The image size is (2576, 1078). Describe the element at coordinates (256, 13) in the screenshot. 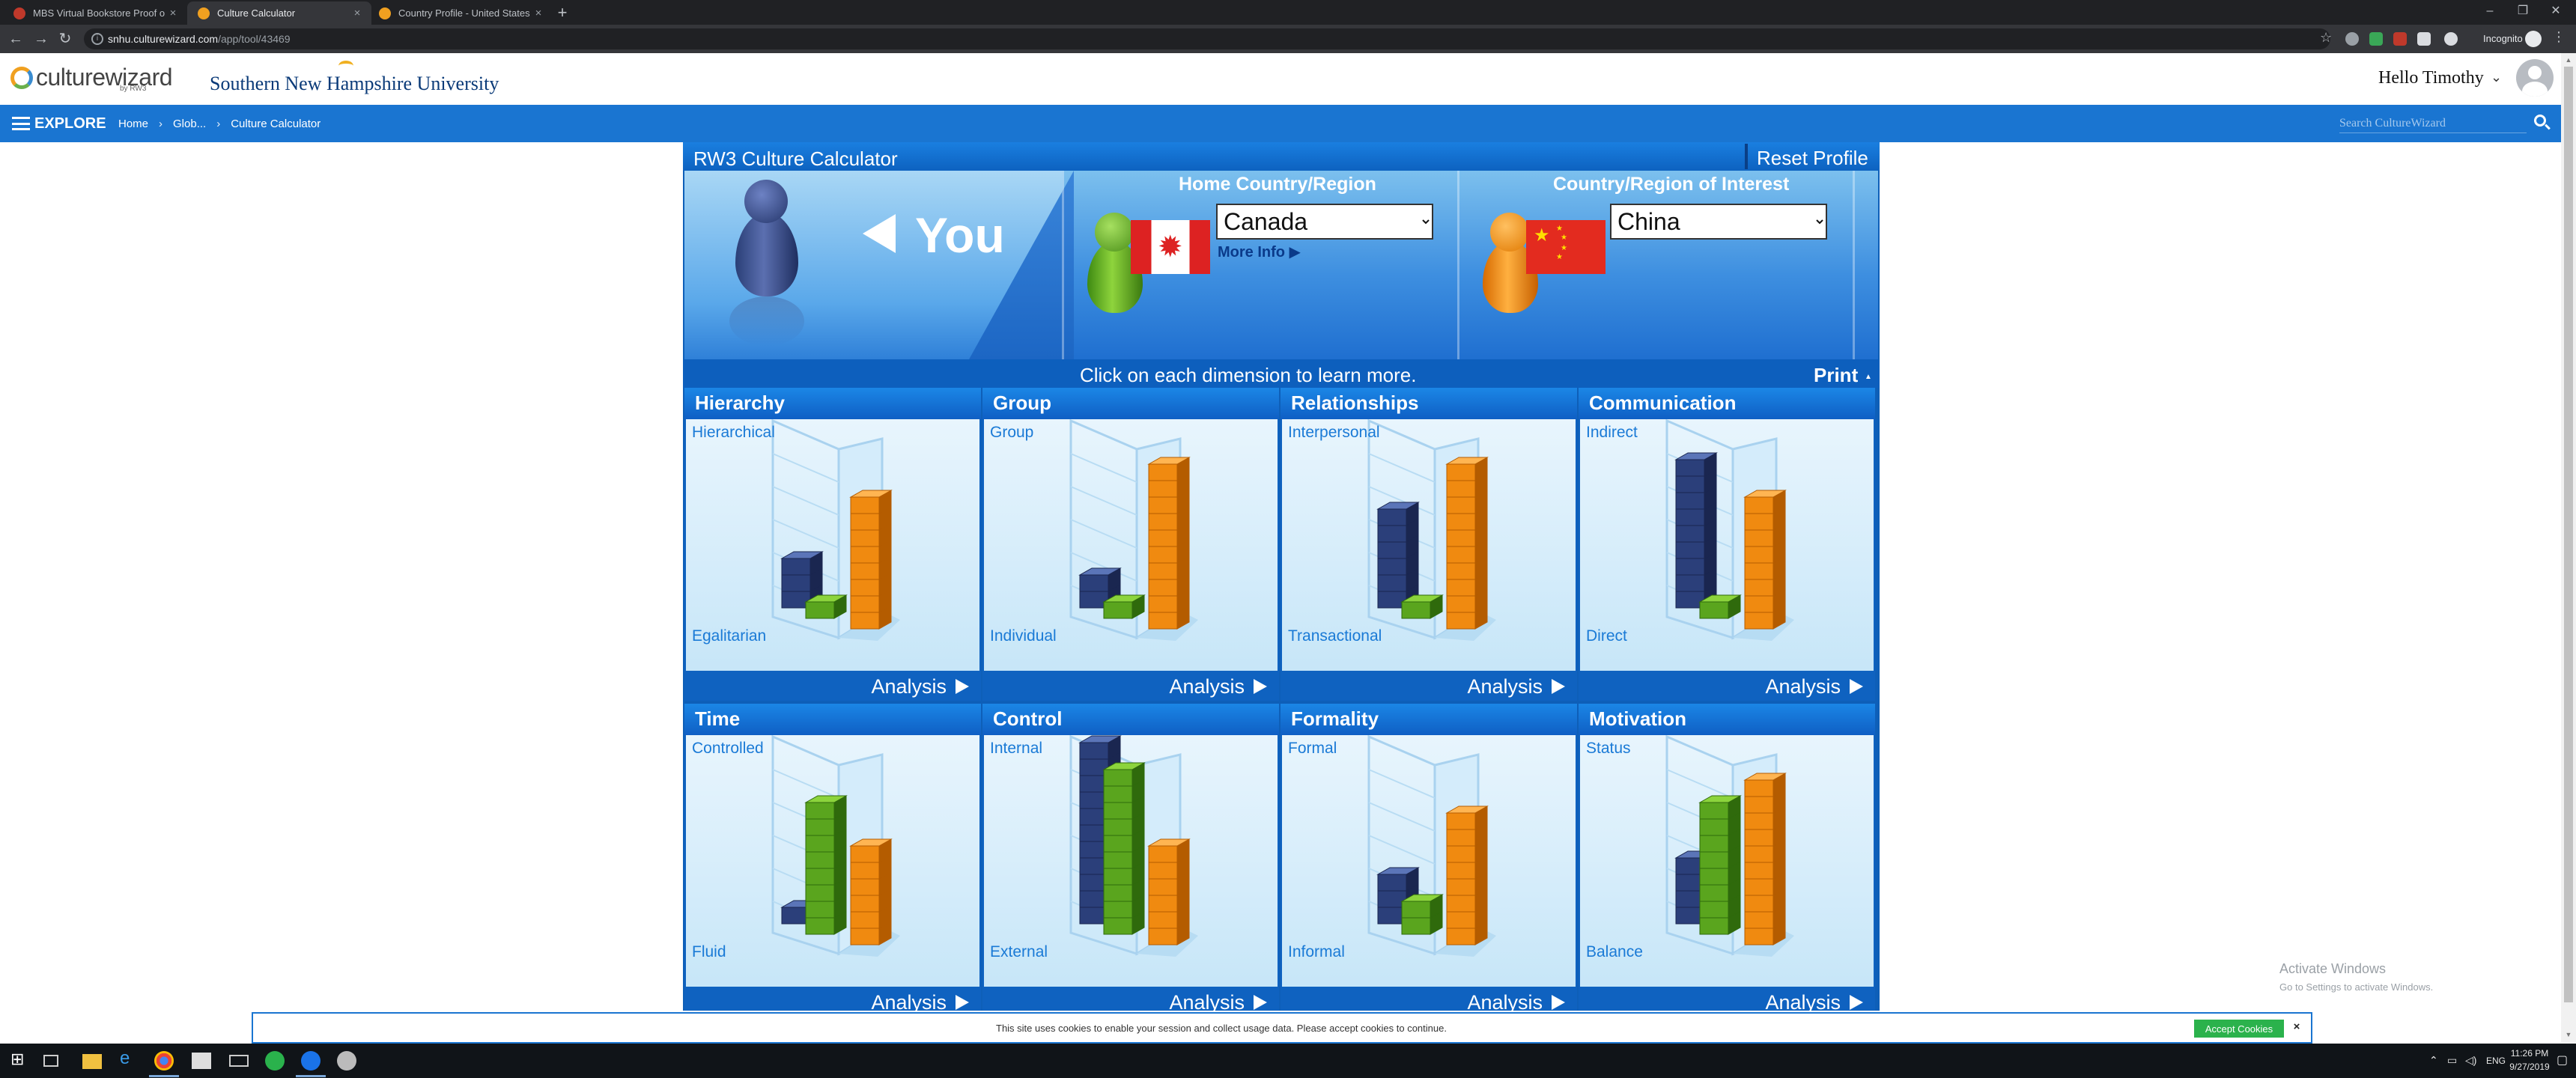

I see `tab-title: Culture Calculator` at that location.